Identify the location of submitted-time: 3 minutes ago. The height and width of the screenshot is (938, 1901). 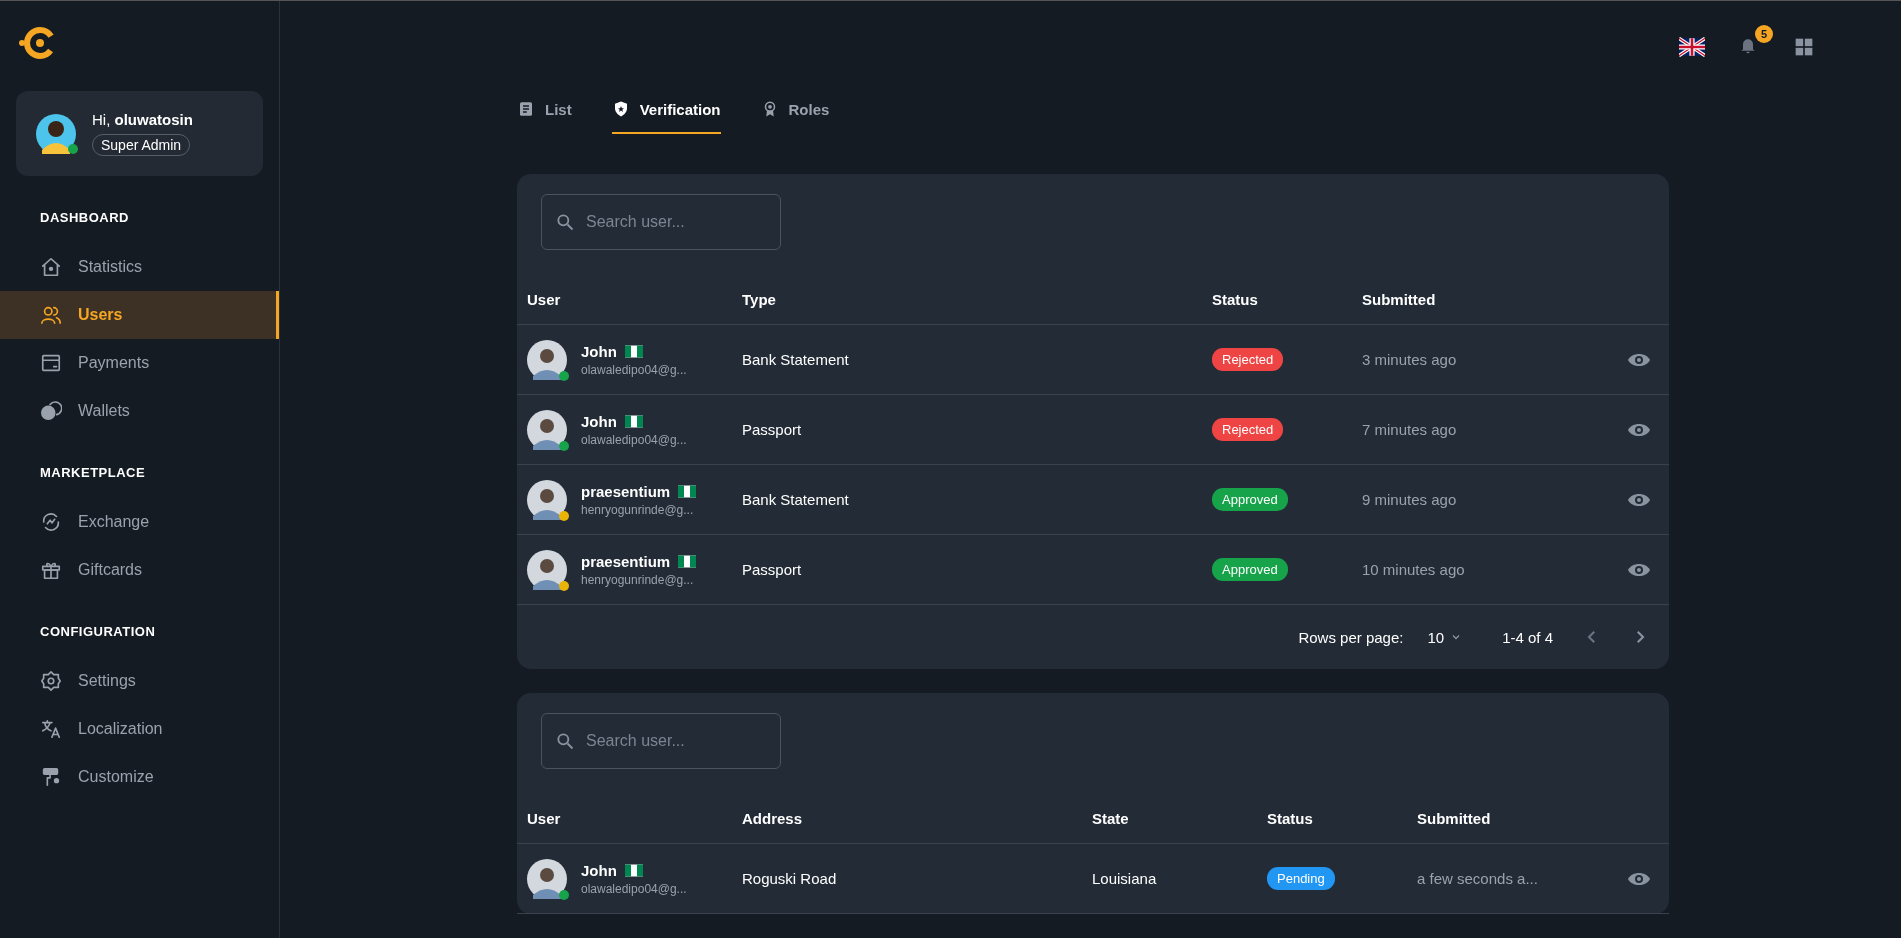
(1410, 359).